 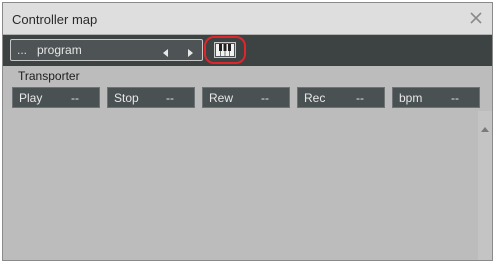 What do you see at coordinates (49, 76) in the screenshot?
I see `transporter-heading: Transporter` at bounding box center [49, 76].